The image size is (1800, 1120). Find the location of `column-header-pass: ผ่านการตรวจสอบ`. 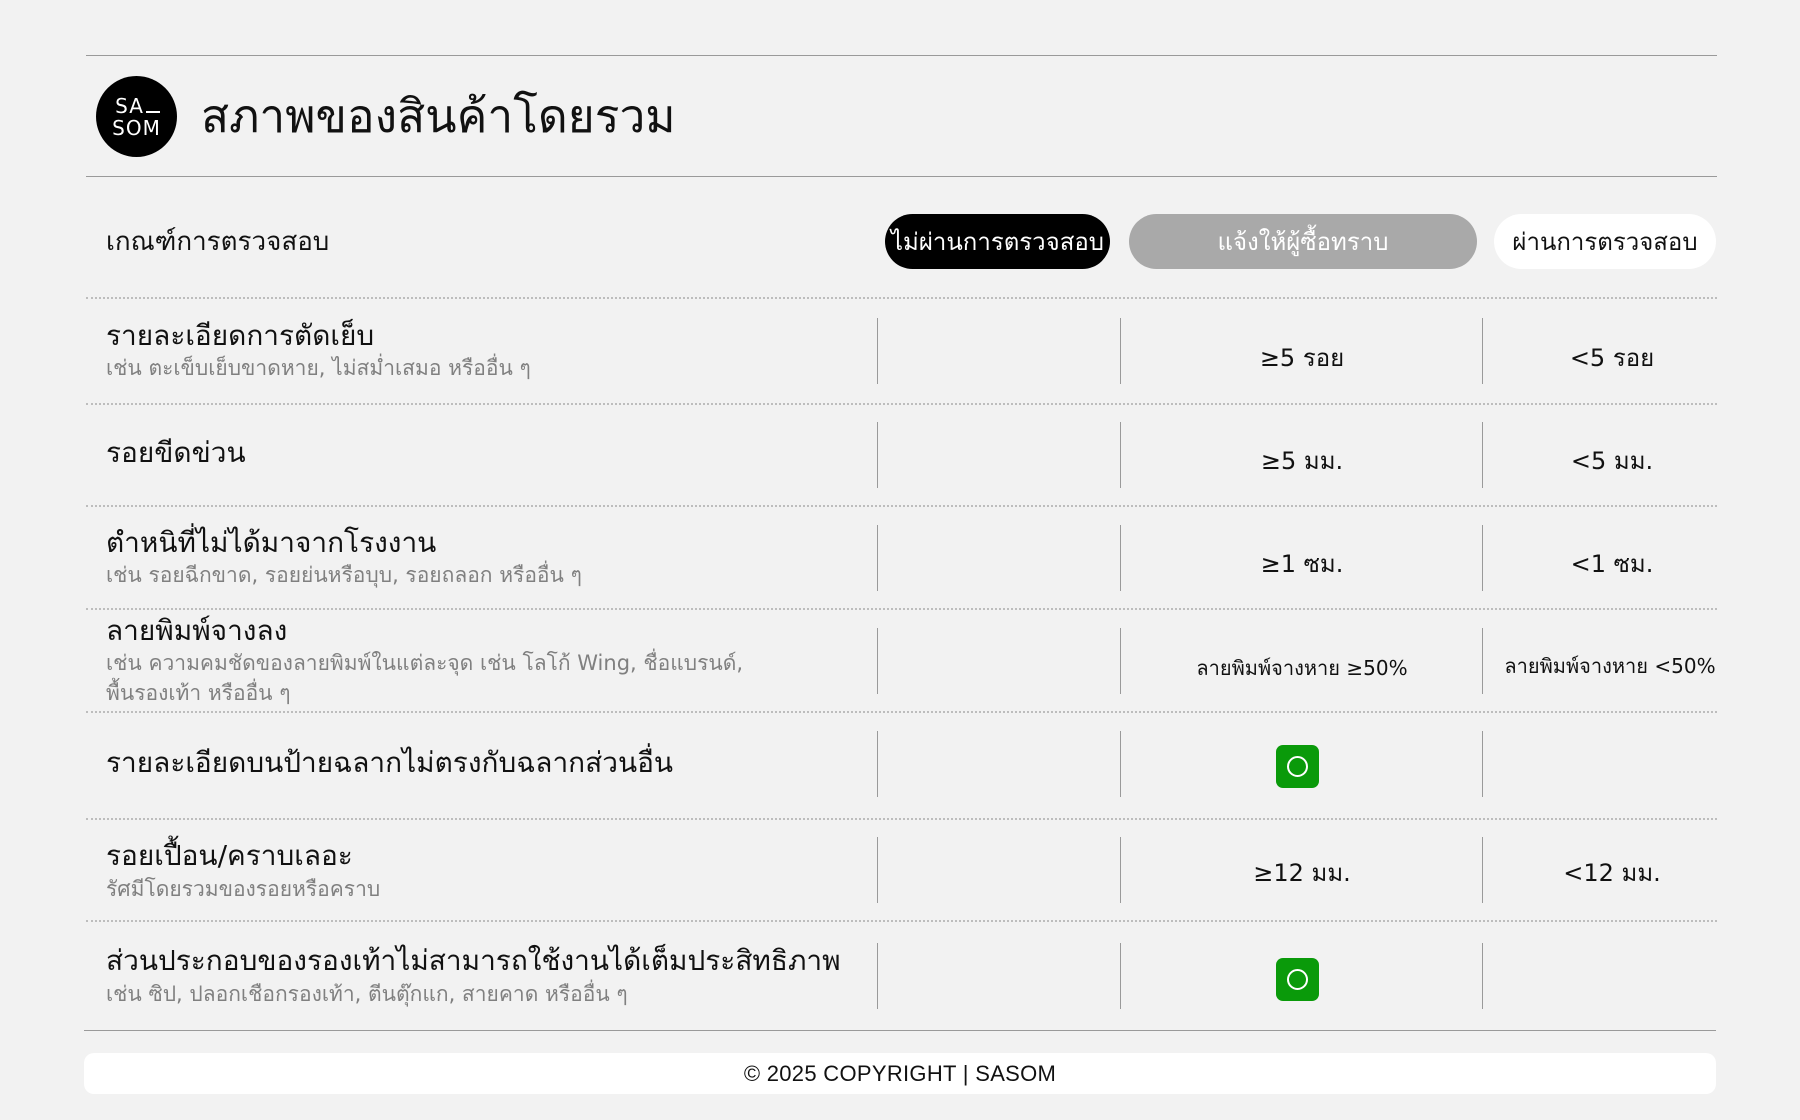

column-header-pass: ผ่านการตรวจสอบ is located at coordinates (1605, 241).